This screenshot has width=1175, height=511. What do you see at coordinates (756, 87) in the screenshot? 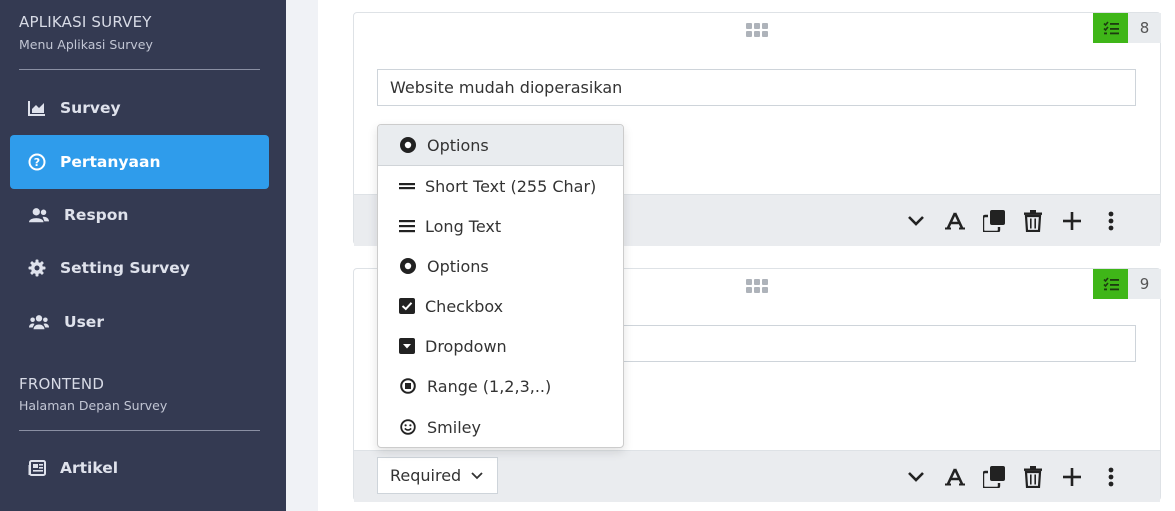
I see `question-text-input: Website mudah dioperasikan` at bounding box center [756, 87].